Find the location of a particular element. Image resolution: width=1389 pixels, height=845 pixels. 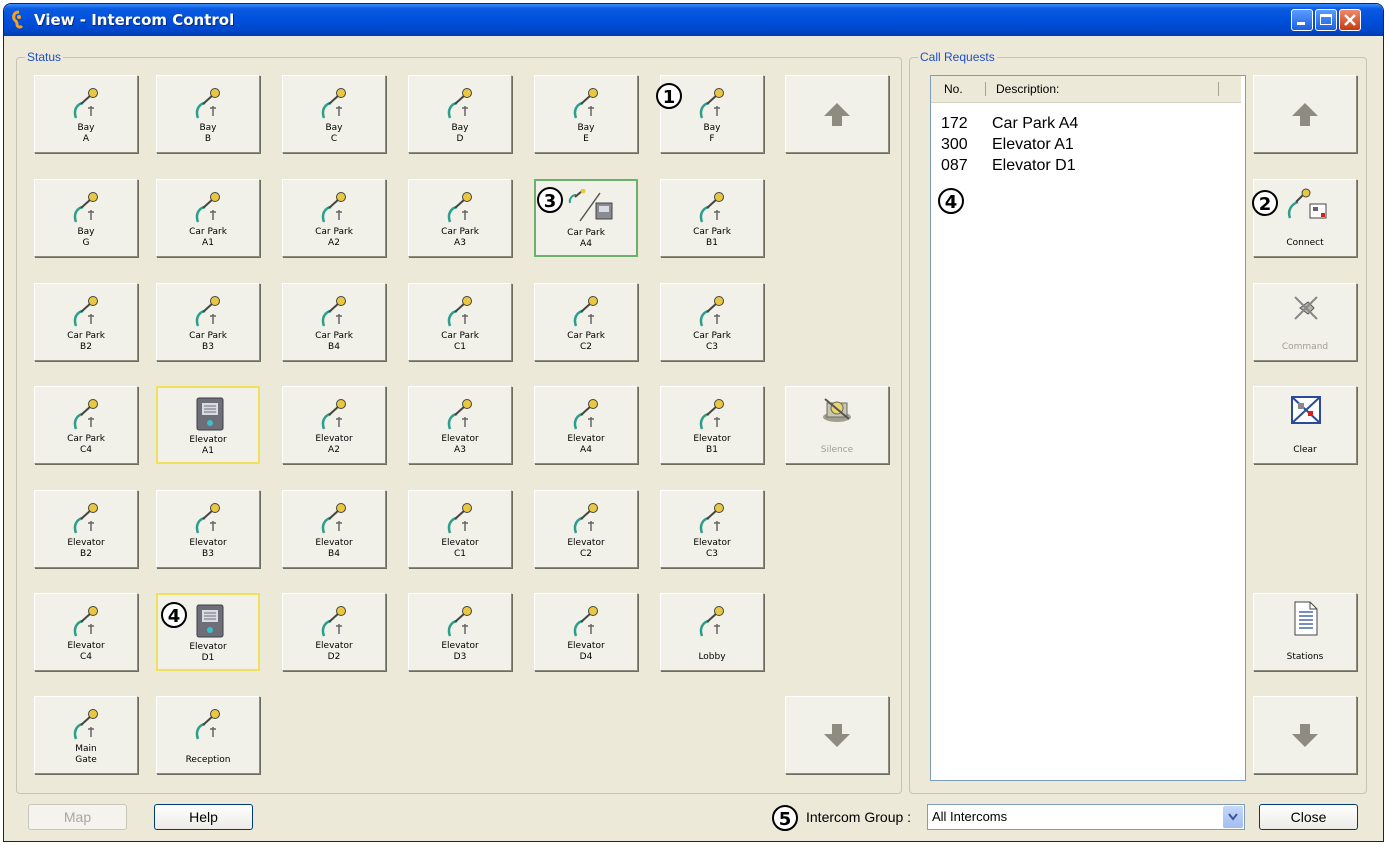

intercom-station-button: Elevator C3 is located at coordinates (712, 529).